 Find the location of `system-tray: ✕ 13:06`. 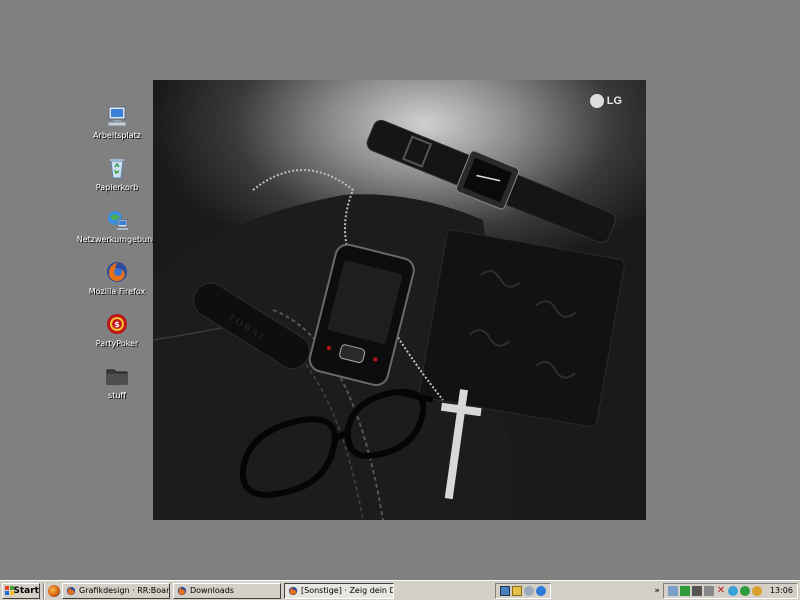

system-tray: ✕ 13:06 is located at coordinates (730, 590).